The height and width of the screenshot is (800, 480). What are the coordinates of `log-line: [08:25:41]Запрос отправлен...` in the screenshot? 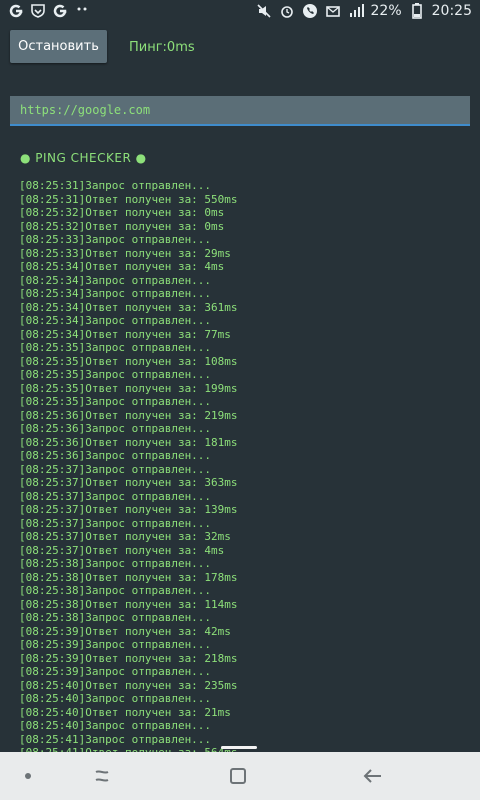 It's located at (115, 739).